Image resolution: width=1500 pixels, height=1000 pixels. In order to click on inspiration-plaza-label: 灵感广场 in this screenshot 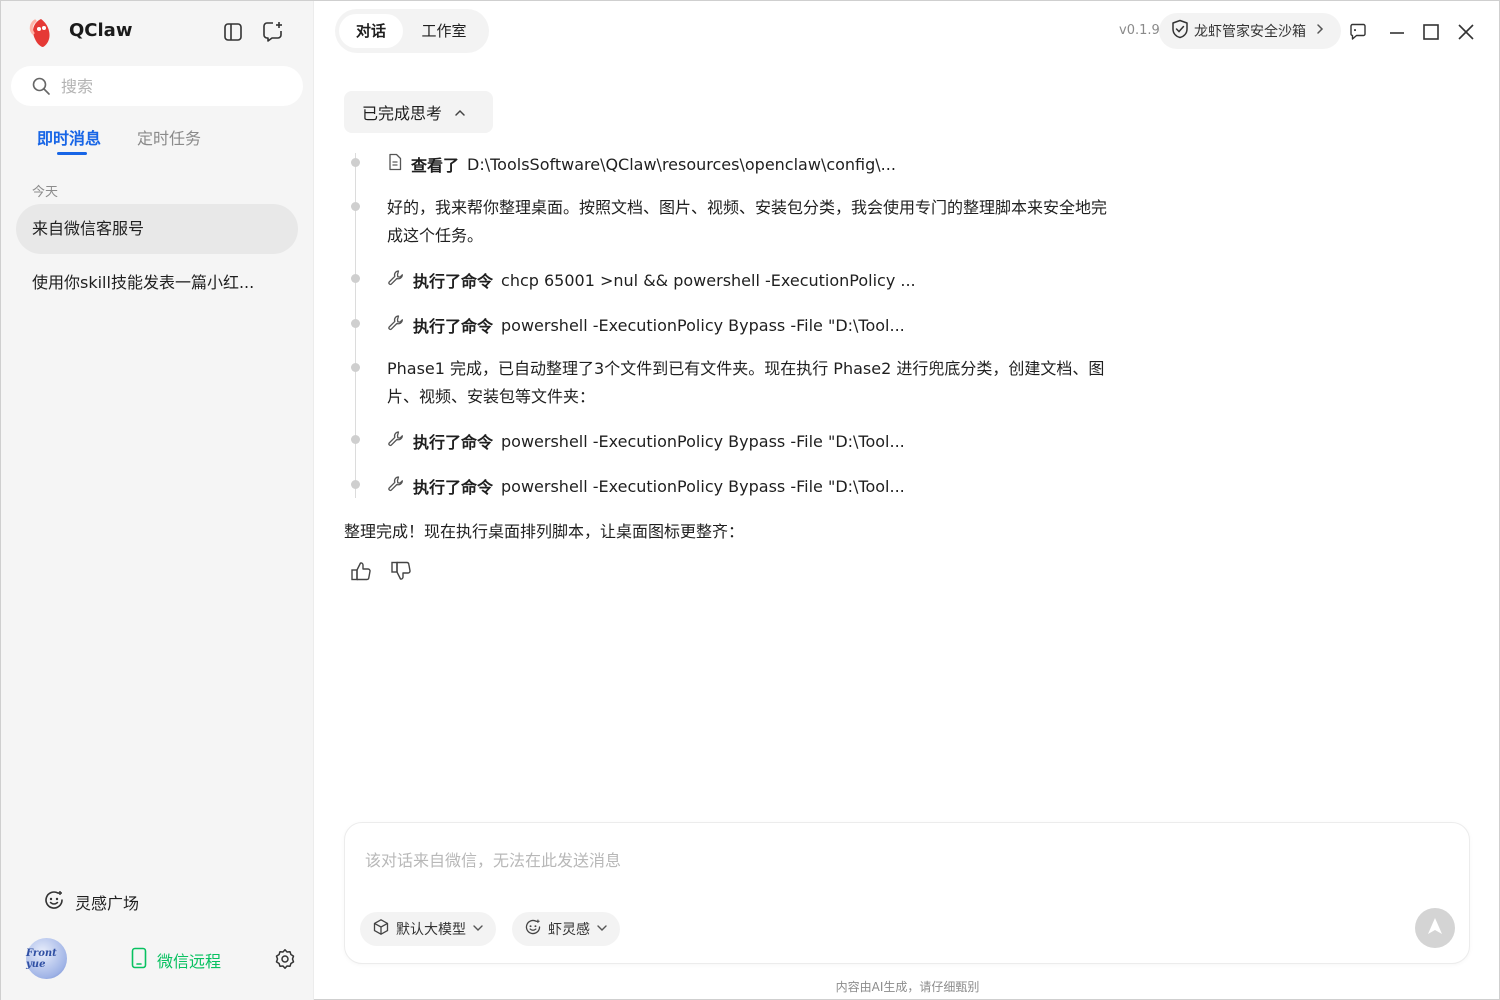, I will do `click(107, 903)`.